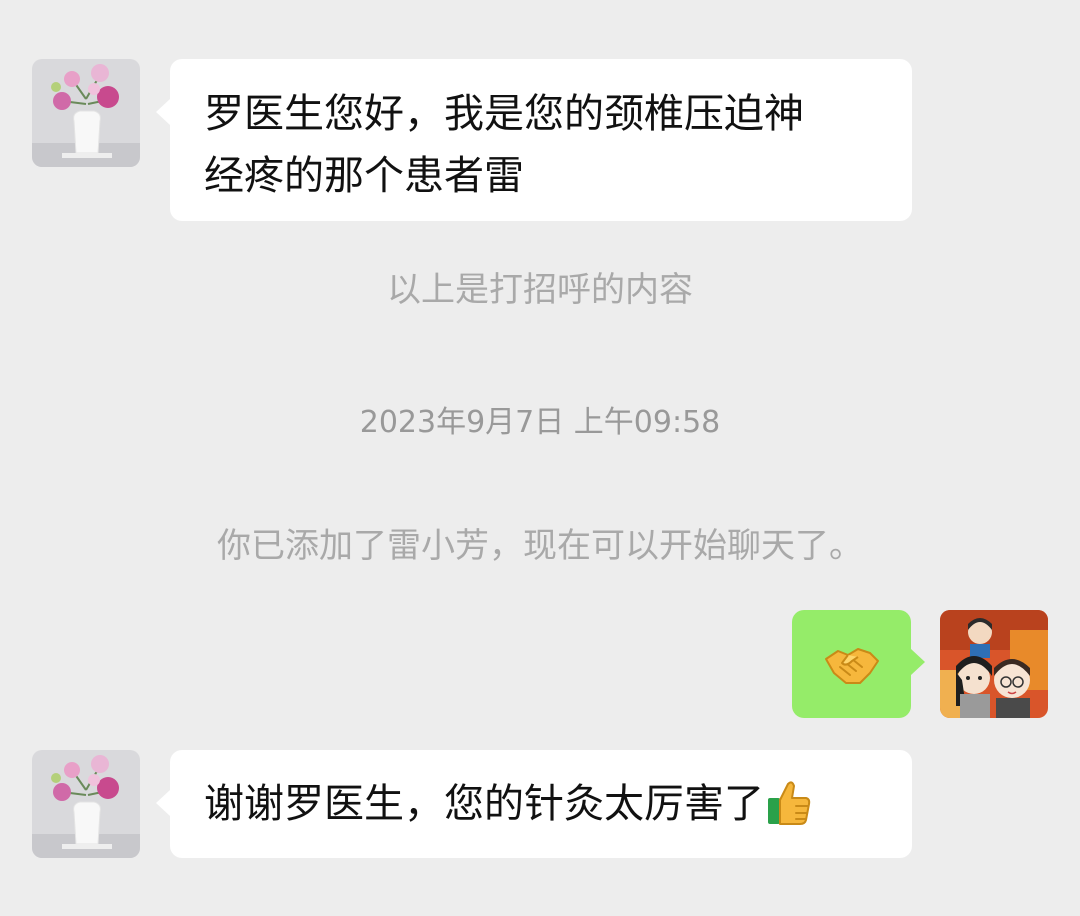  Describe the element at coordinates (504, 114) in the screenshot. I see `message-text-line: 罗医生您好，我是您的颈椎压迫神` at that location.